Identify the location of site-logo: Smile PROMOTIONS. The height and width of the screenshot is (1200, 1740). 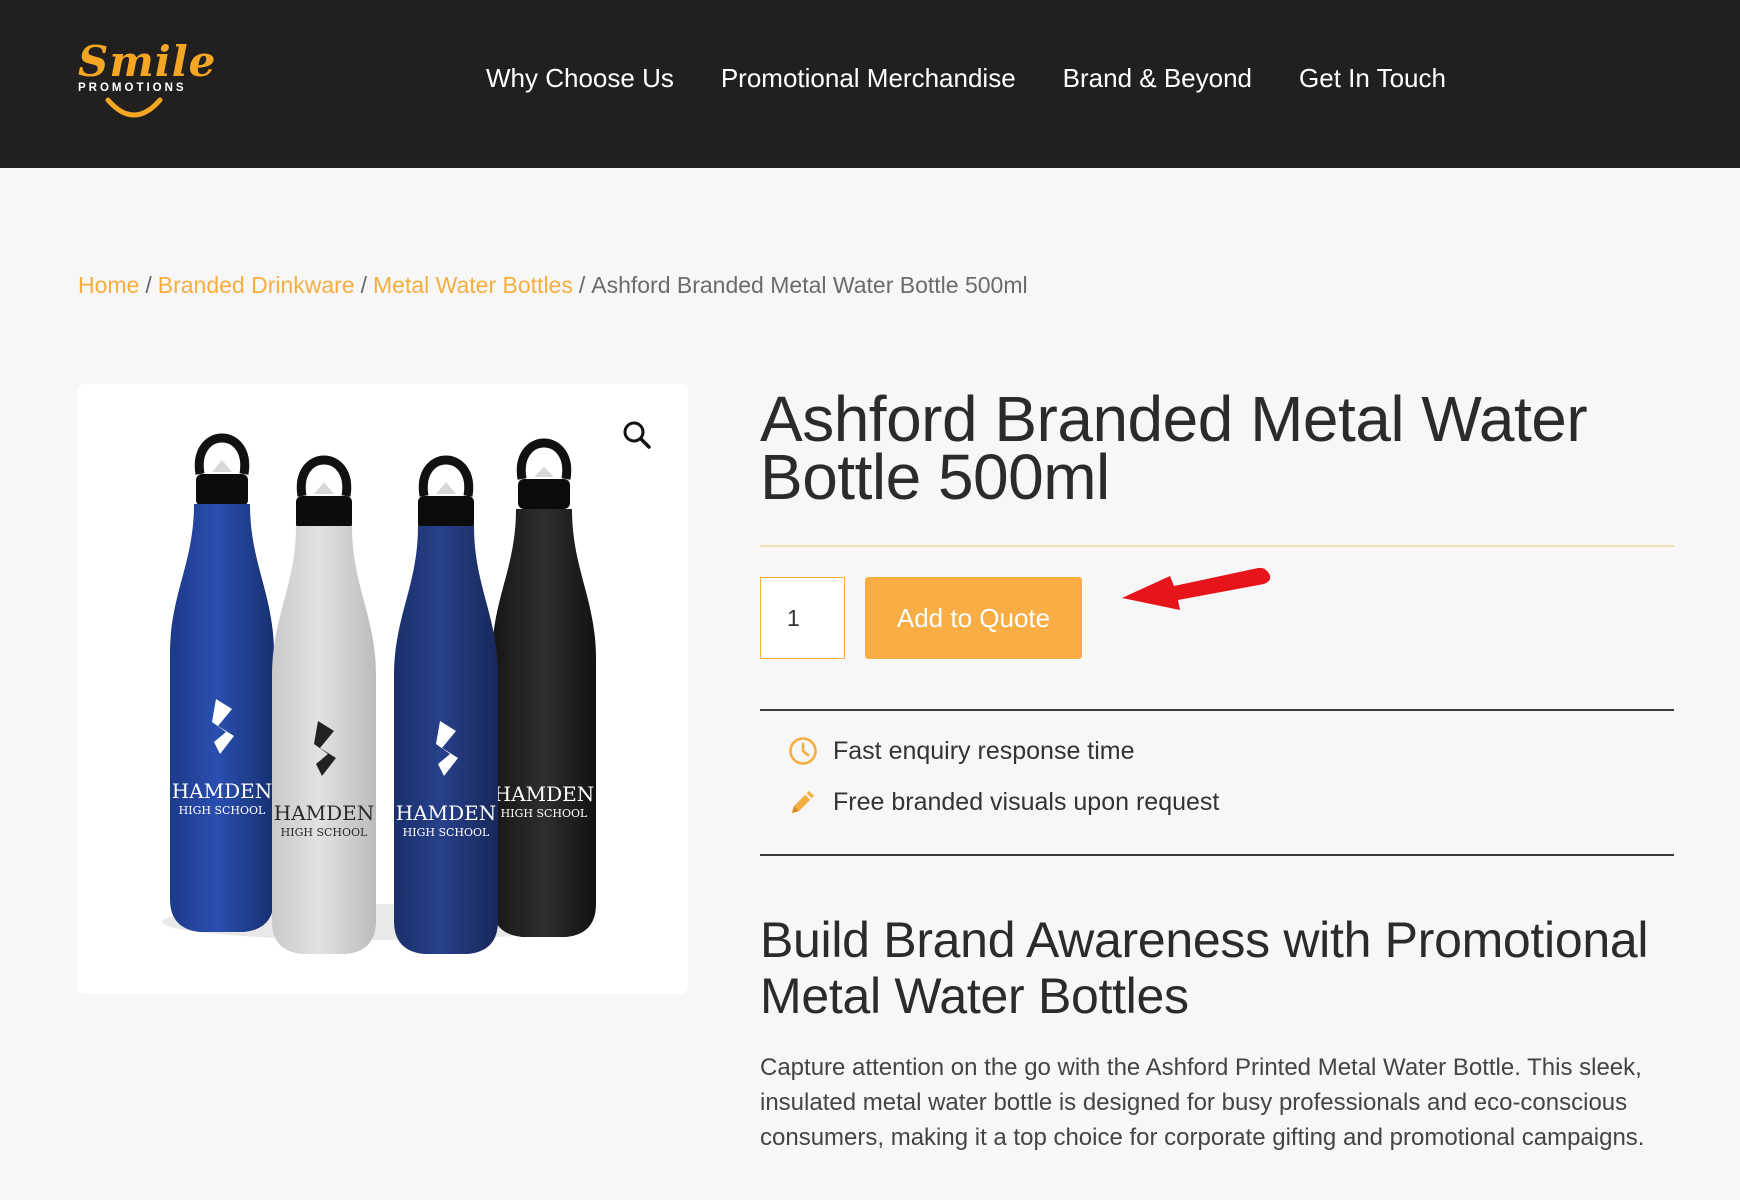
(145, 81).